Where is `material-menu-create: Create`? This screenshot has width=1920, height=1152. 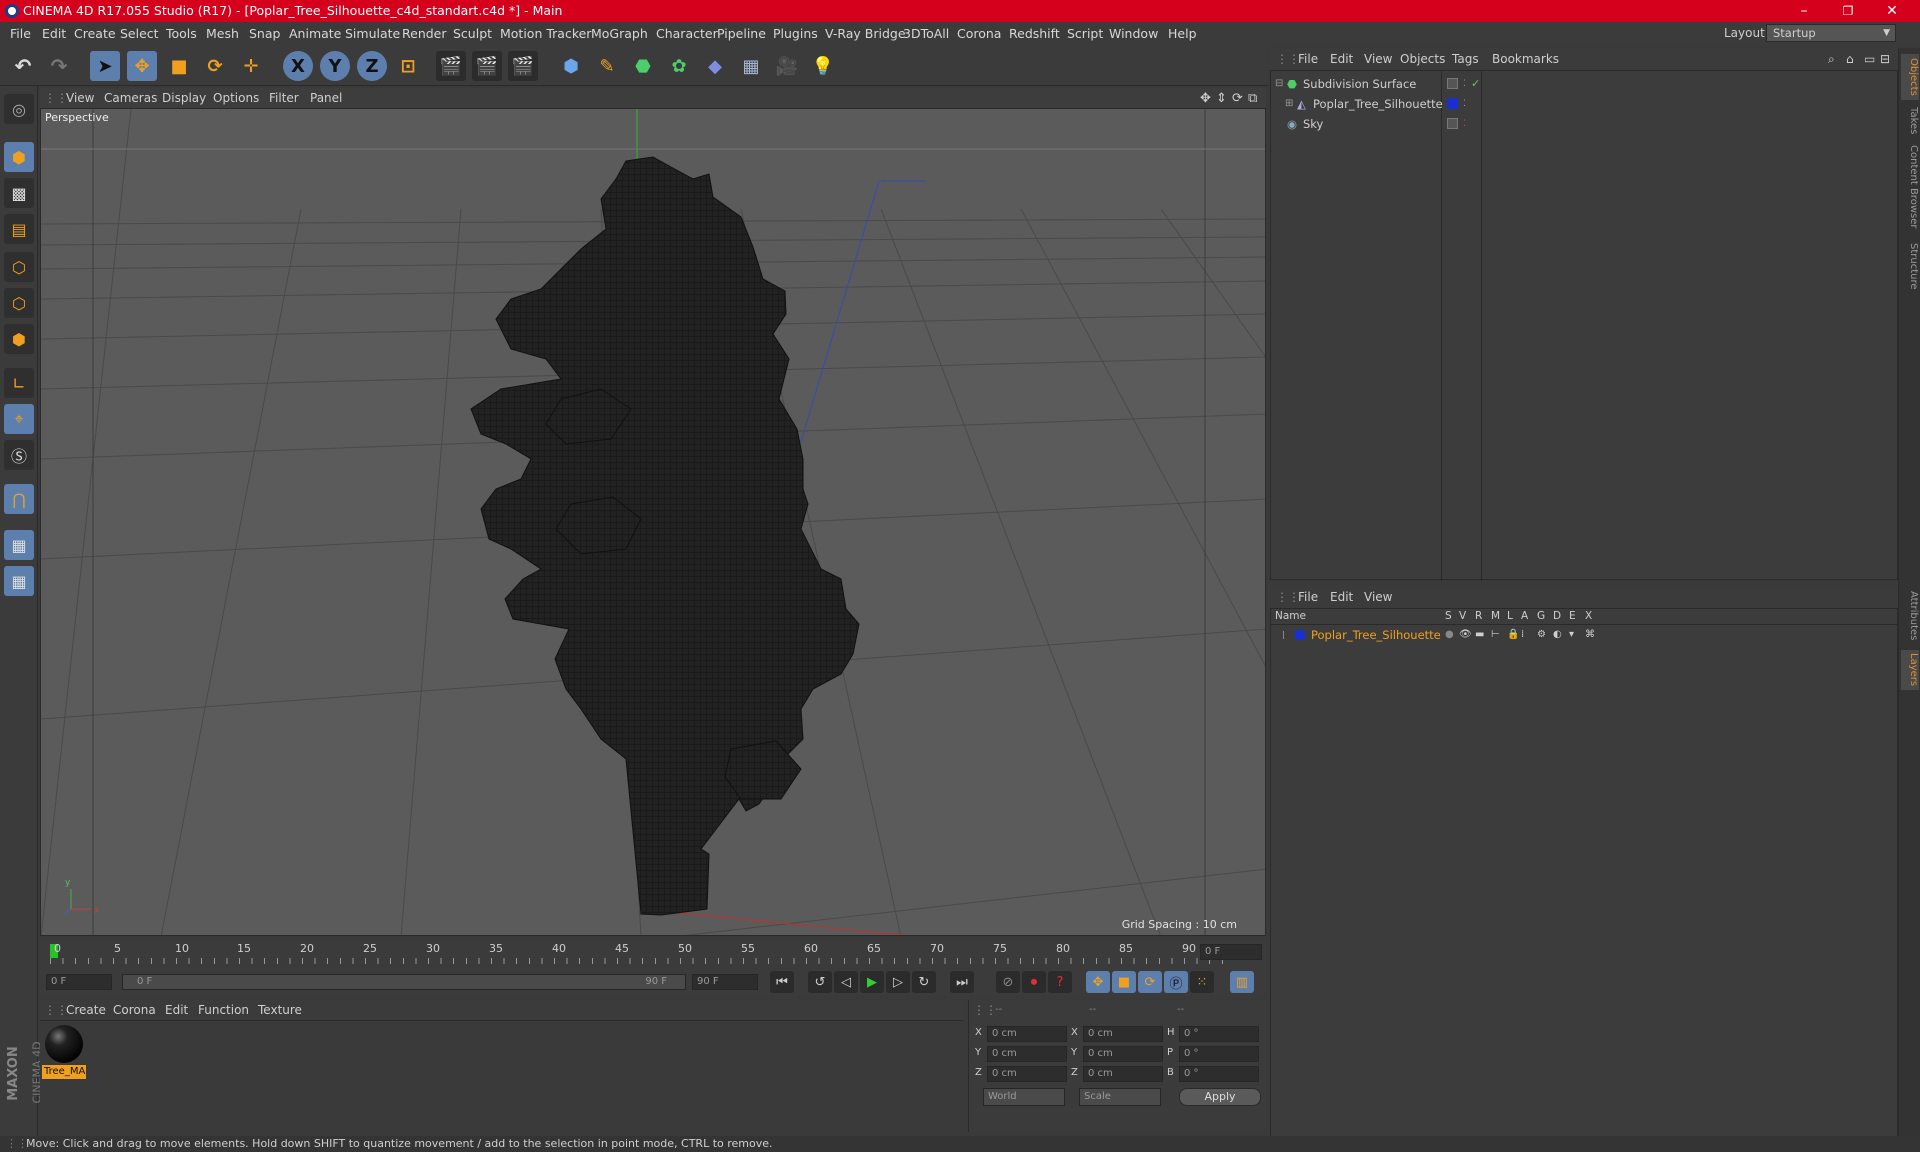
material-menu-create: Create is located at coordinates (86, 1010).